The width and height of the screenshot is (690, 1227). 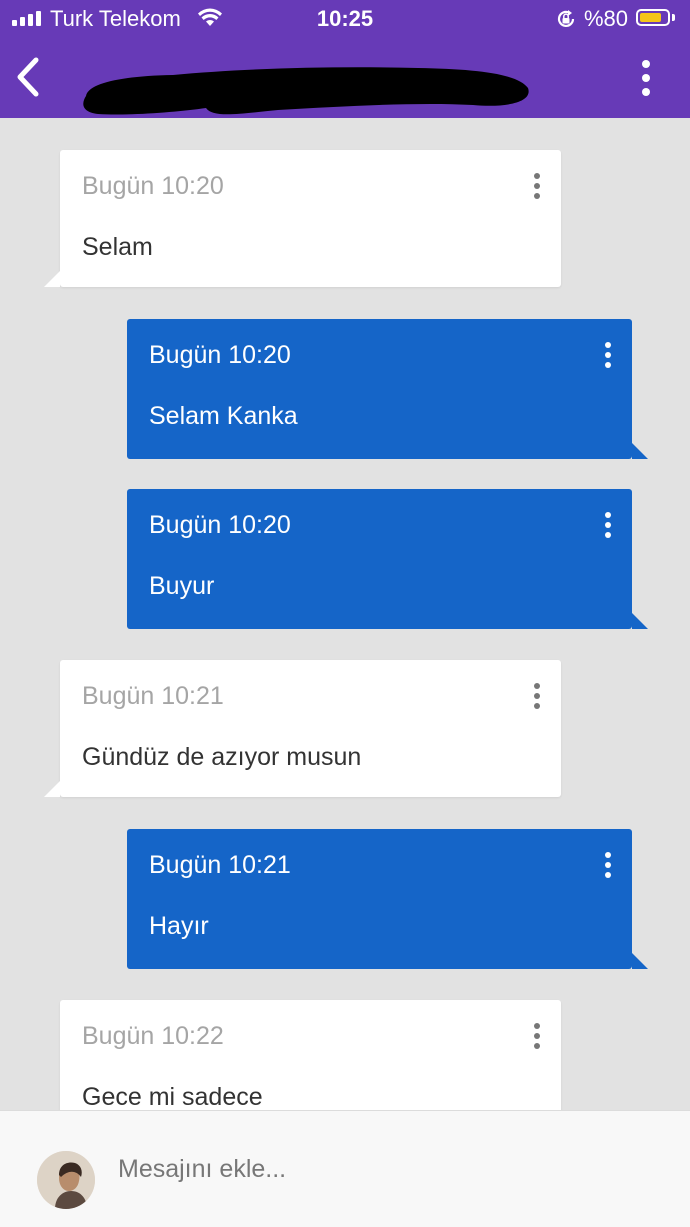 What do you see at coordinates (302, 218) in the screenshot?
I see `message-bubble-incoming: Bugün 10:20 Selam` at bounding box center [302, 218].